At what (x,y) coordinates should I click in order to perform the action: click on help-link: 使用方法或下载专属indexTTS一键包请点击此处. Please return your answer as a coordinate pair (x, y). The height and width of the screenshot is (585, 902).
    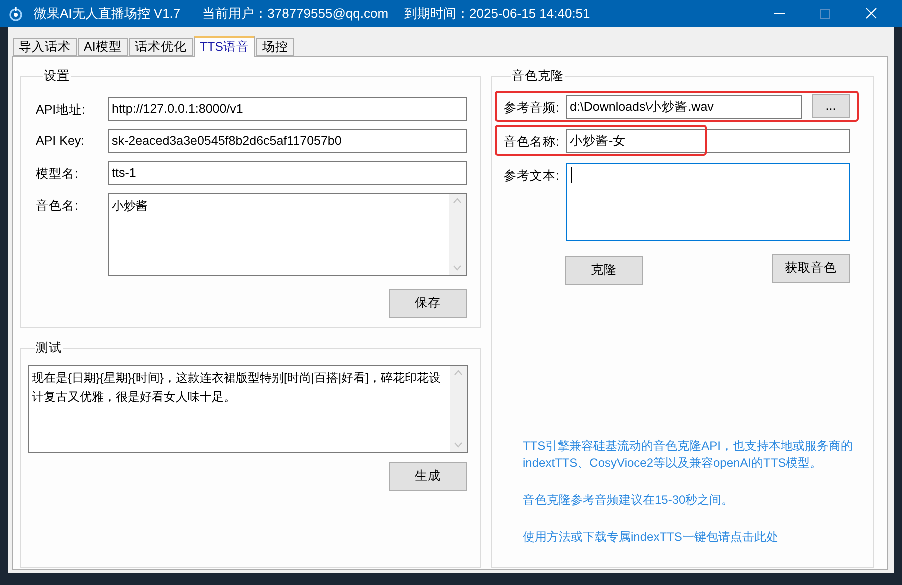
    Looking at the image, I should click on (650, 537).